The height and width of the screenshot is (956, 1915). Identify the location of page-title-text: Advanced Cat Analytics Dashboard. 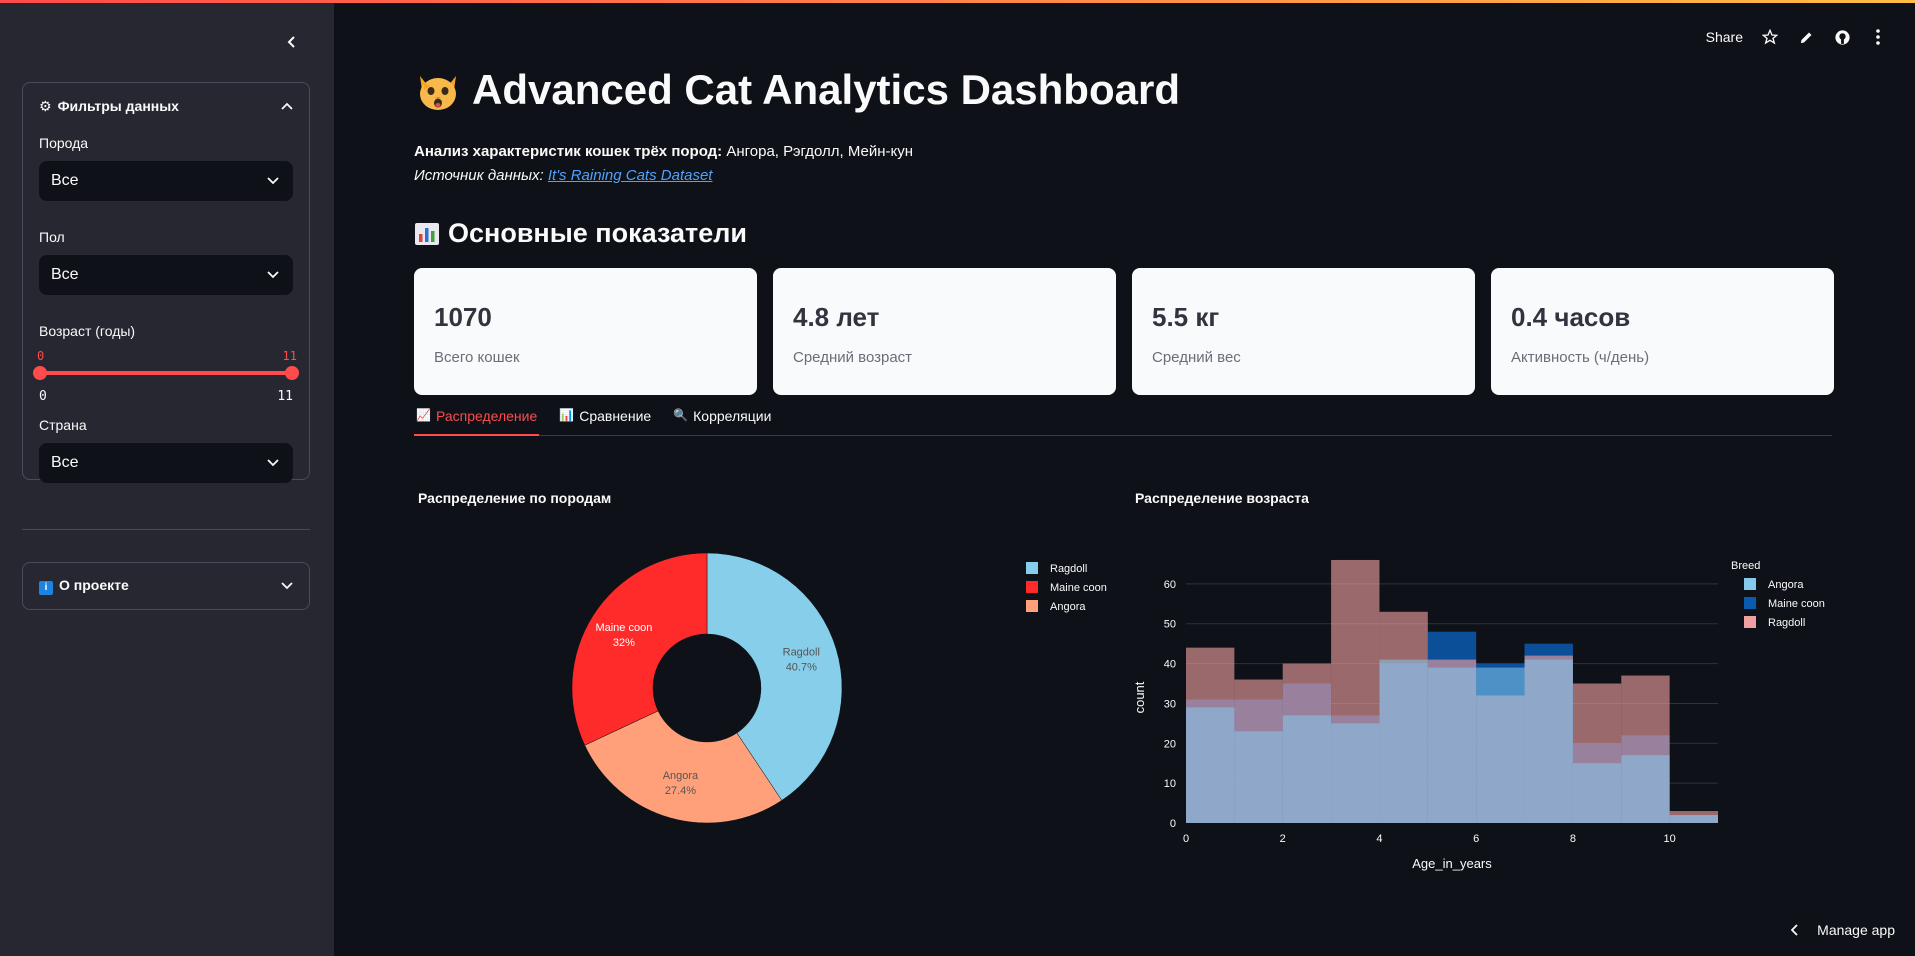
(826, 89).